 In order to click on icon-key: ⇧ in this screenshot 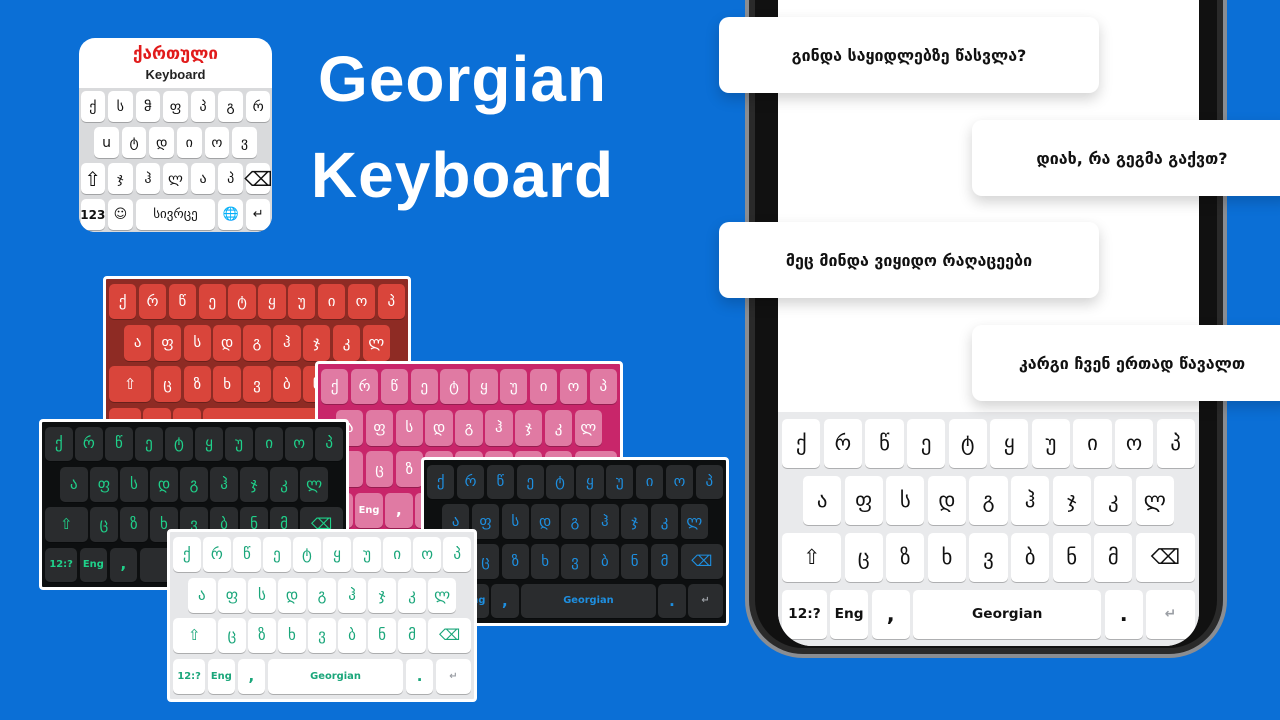, I will do `click(93, 178)`.